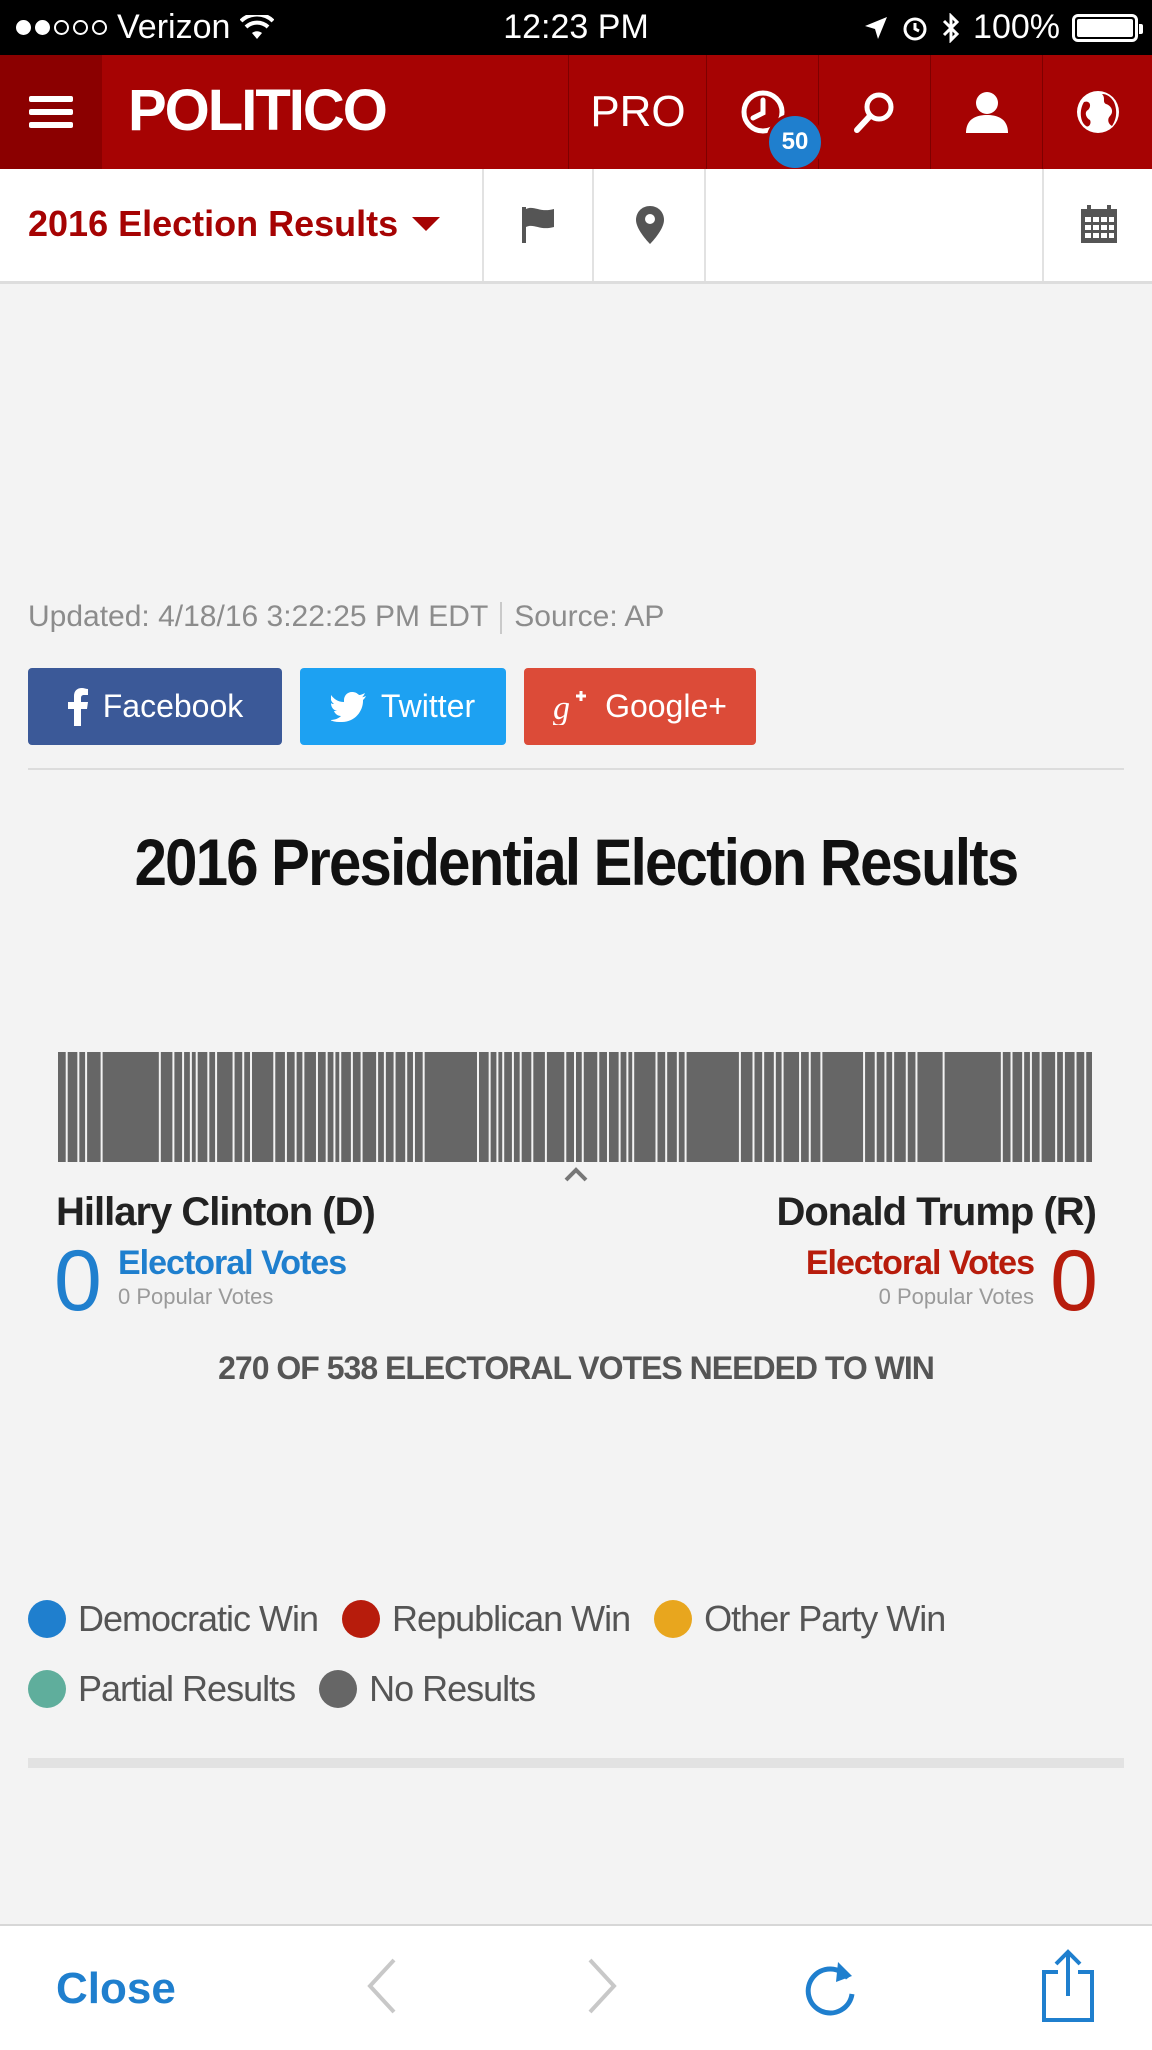 The image size is (1152, 2050). What do you see at coordinates (602, 1986) in the screenshot?
I see `forward-arrow-icon` at bounding box center [602, 1986].